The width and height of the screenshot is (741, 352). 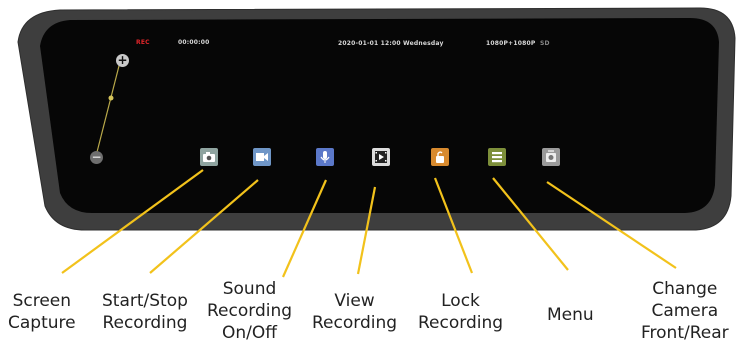 I want to click on change-camera-button, so click(x=551, y=157).